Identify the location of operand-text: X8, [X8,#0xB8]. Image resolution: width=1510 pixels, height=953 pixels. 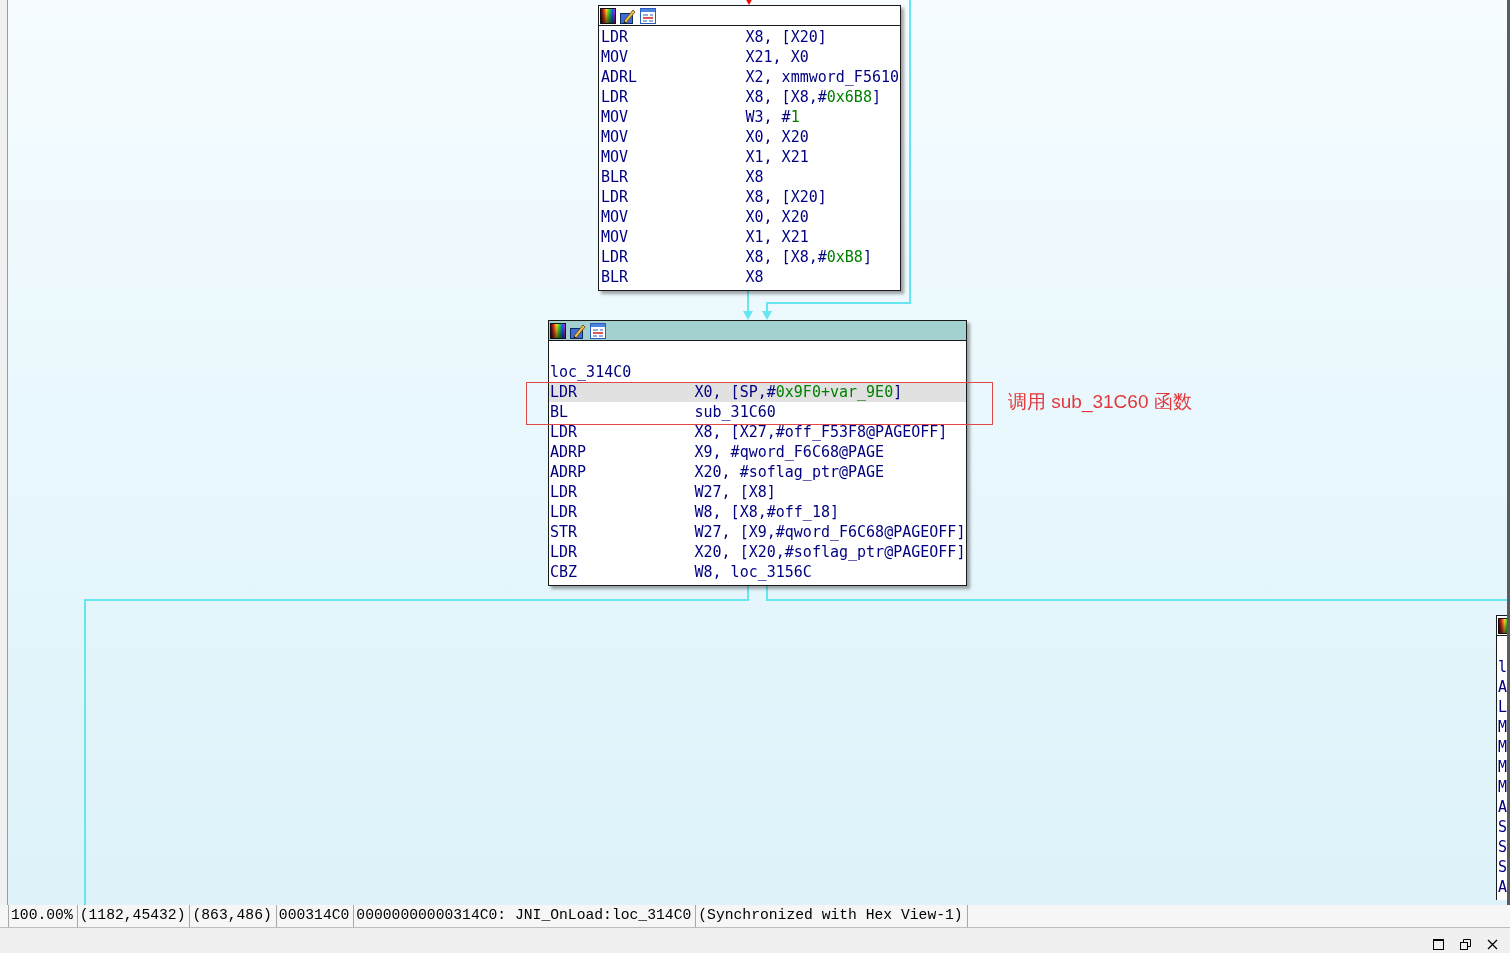
(808, 257).